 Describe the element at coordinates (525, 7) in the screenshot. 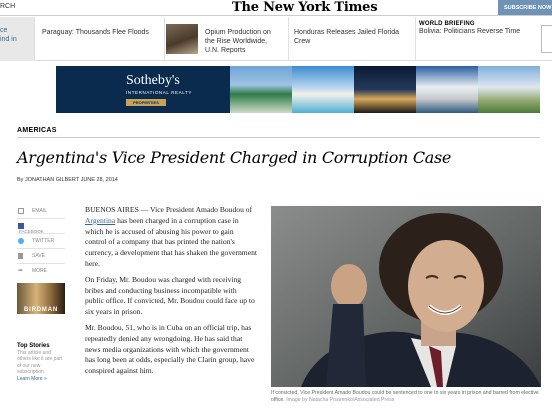

I see `subscribe-button: SUBSCRIBE NOW` at that location.